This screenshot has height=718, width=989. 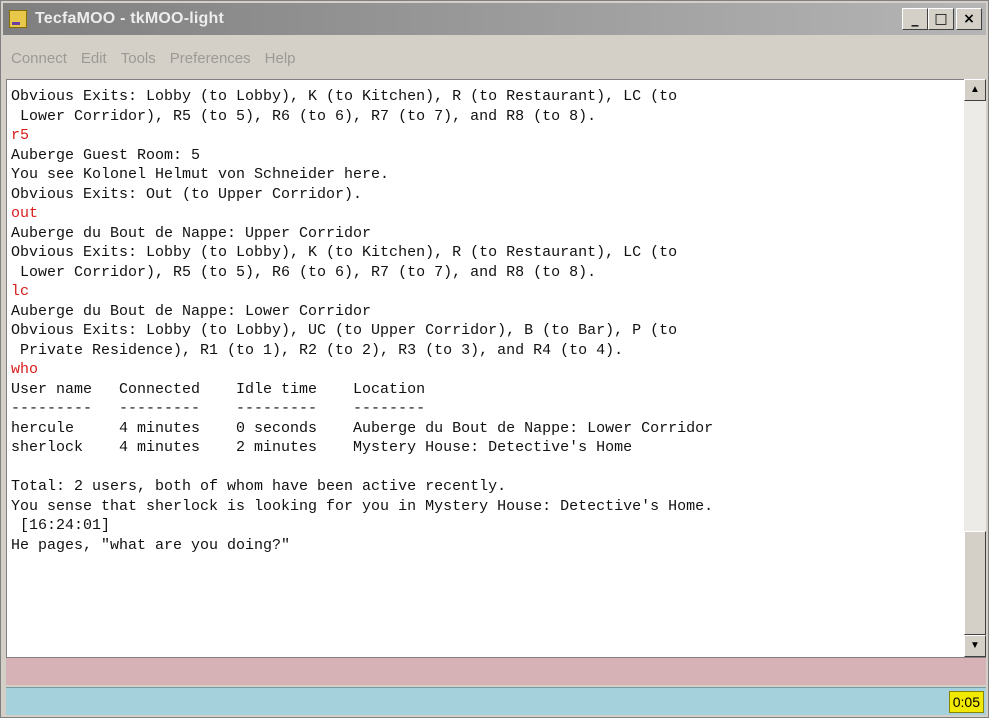 What do you see at coordinates (915, 19) in the screenshot?
I see `minimize-button: _` at bounding box center [915, 19].